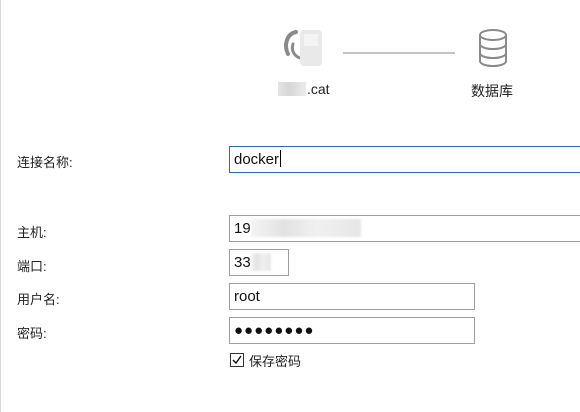  What do you see at coordinates (305, 228) in the screenshot?
I see `redacted-host` at bounding box center [305, 228].